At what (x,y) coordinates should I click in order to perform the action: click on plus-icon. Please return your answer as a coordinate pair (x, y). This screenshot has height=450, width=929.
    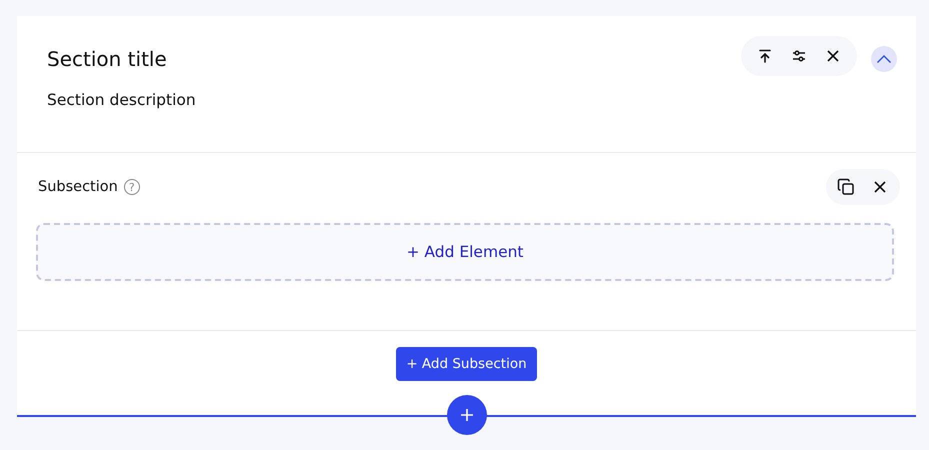
    Looking at the image, I should click on (467, 415).